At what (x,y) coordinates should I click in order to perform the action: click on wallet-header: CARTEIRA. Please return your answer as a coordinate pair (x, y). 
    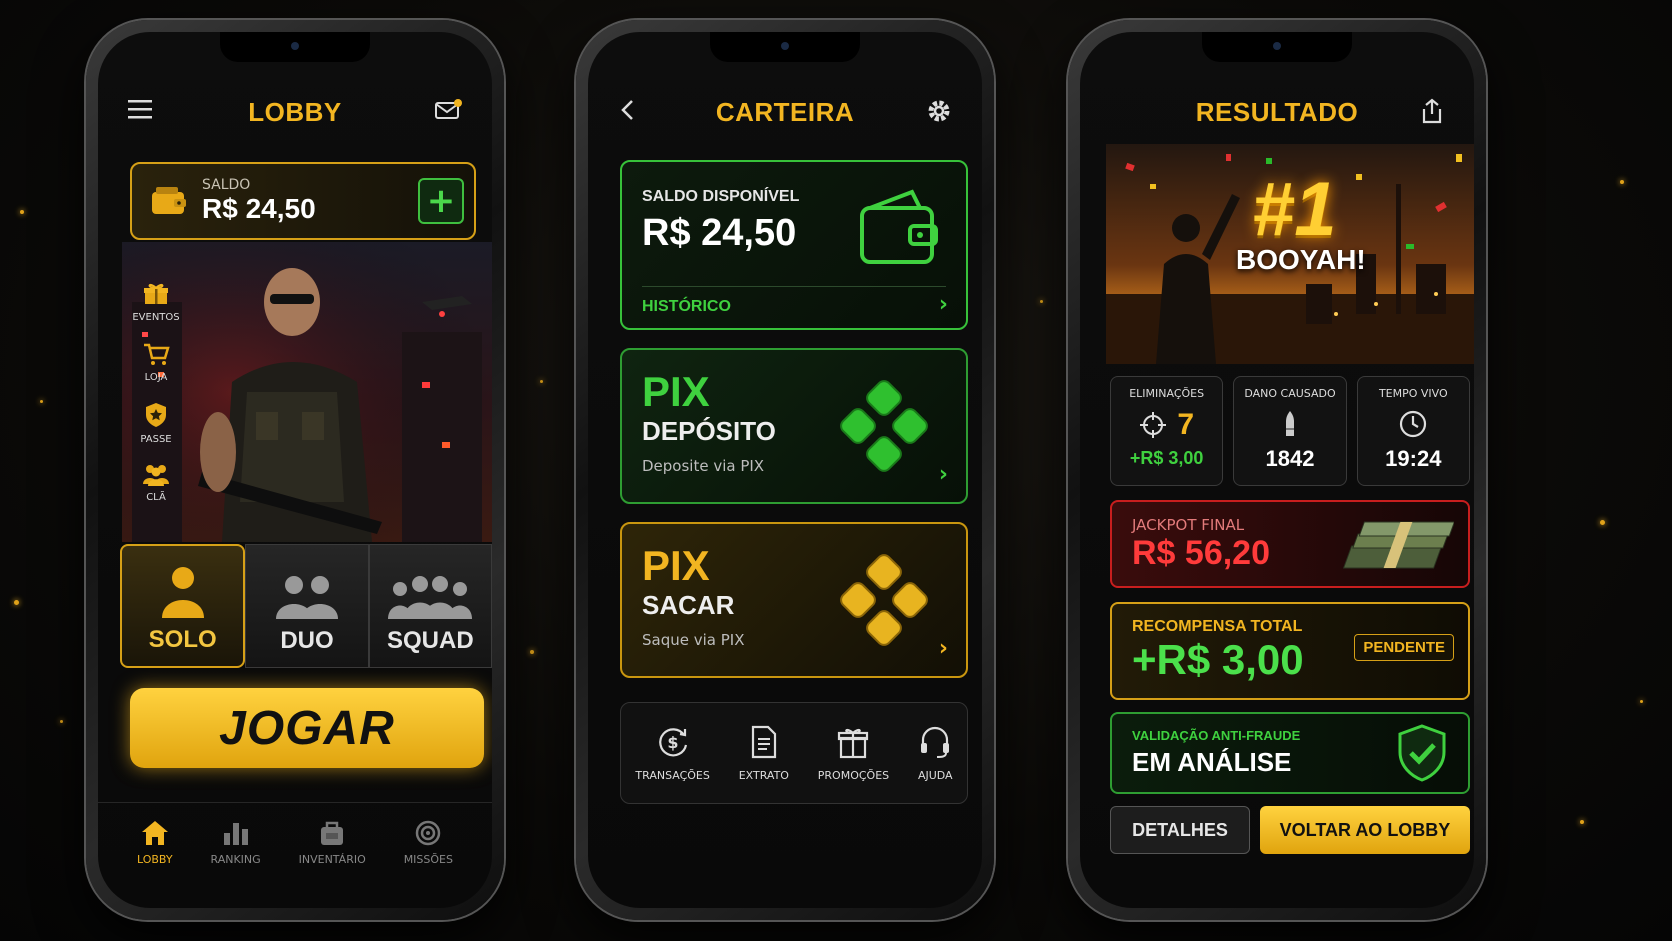
    Looking at the image, I should click on (785, 112).